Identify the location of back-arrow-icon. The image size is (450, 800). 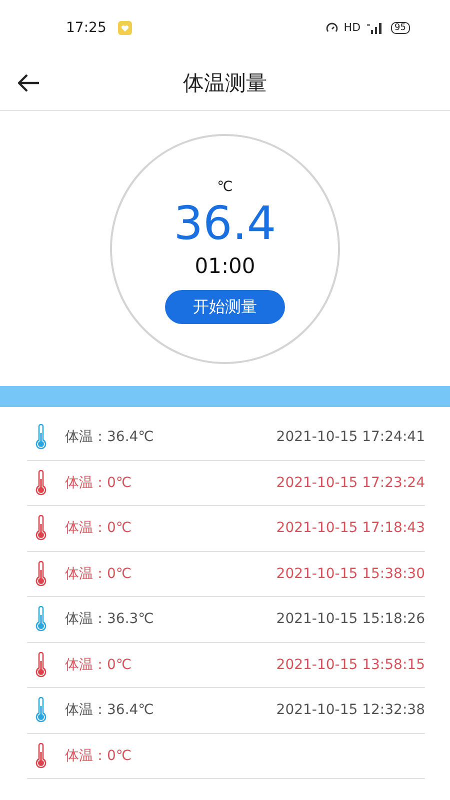
(29, 83).